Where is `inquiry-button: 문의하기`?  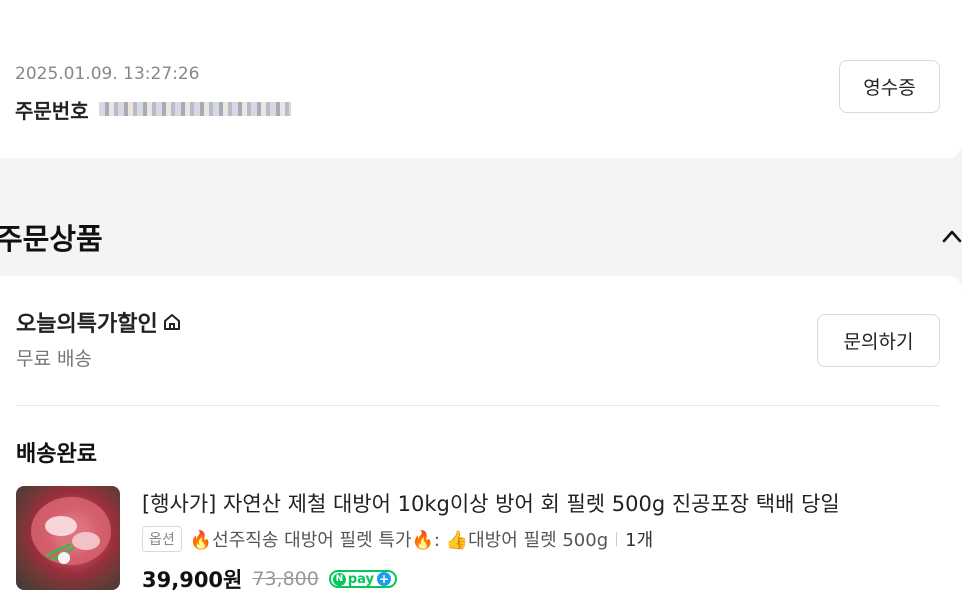 inquiry-button: 문의하기 is located at coordinates (878, 340).